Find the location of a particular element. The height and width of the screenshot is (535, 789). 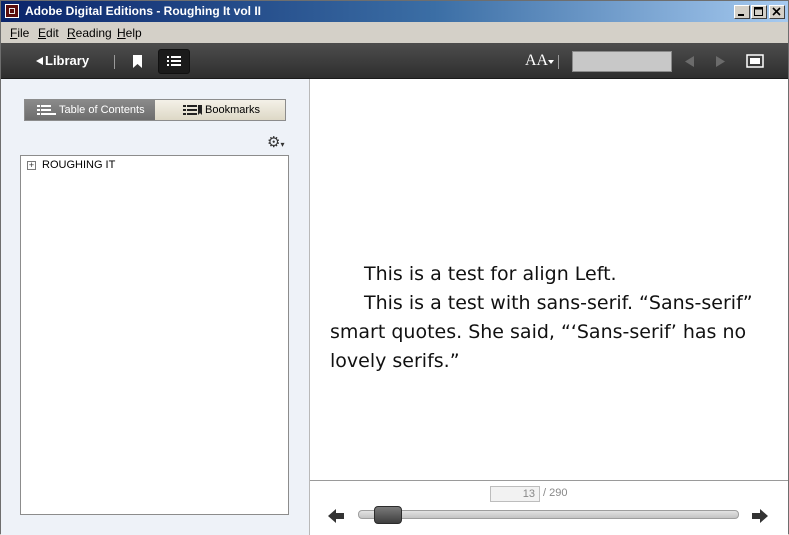

prev-page-arrow-icon is located at coordinates (336, 516).